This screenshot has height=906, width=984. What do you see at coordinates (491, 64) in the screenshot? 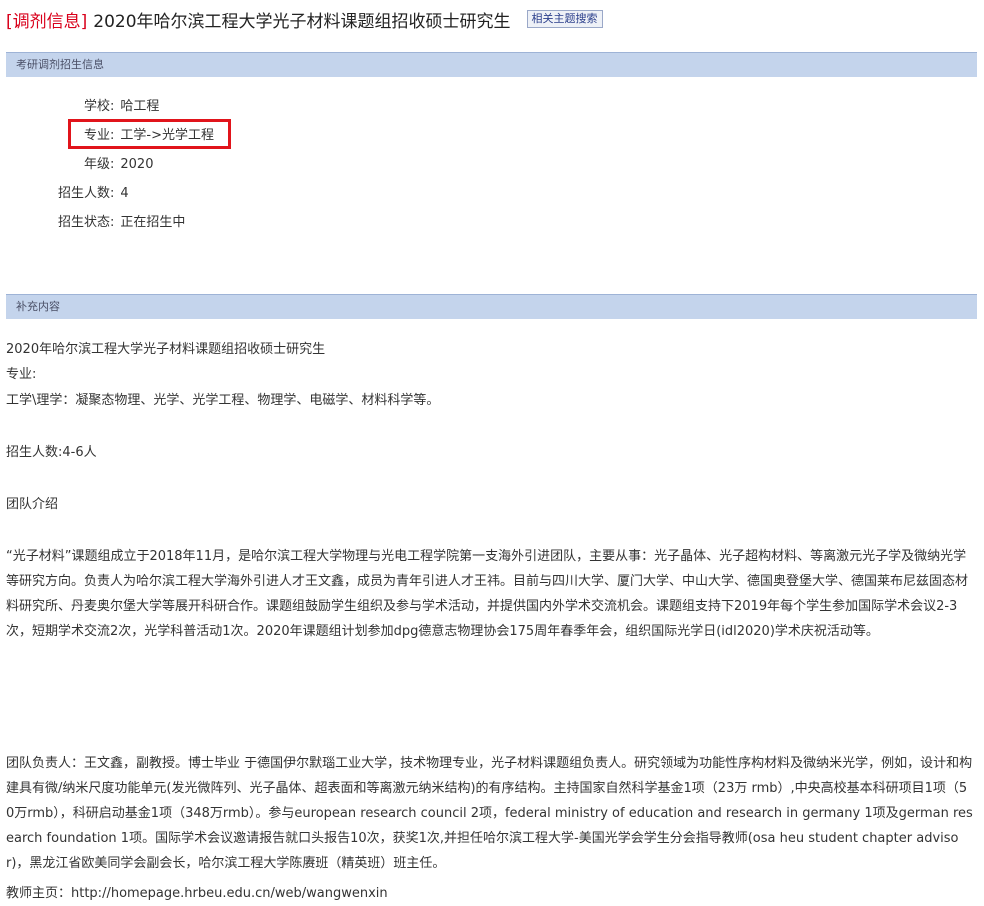
I see `section-header-recruit-info: 考研调剂招生信息` at bounding box center [491, 64].